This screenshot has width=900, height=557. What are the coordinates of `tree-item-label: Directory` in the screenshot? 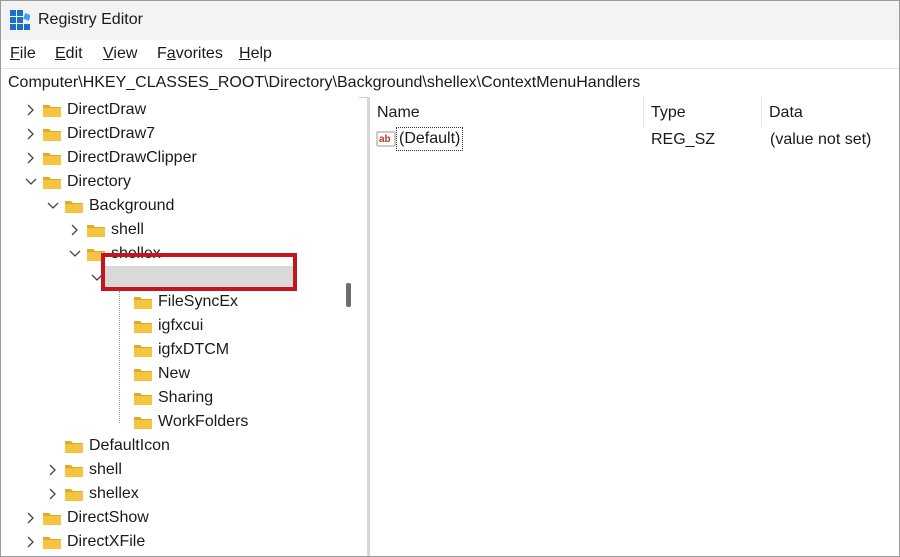 It's located at (99, 181).